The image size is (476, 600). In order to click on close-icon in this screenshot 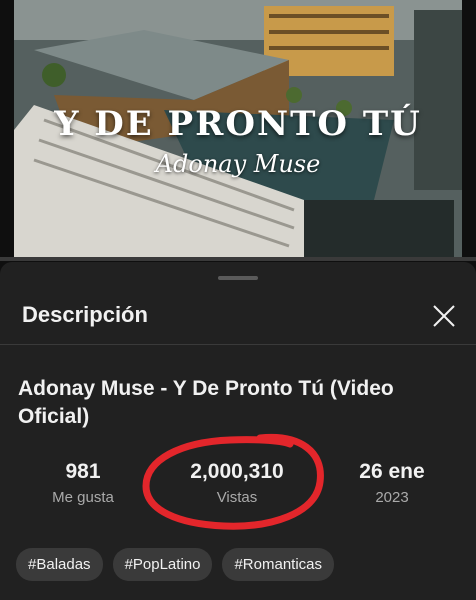, I will do `click(444, 316)`.